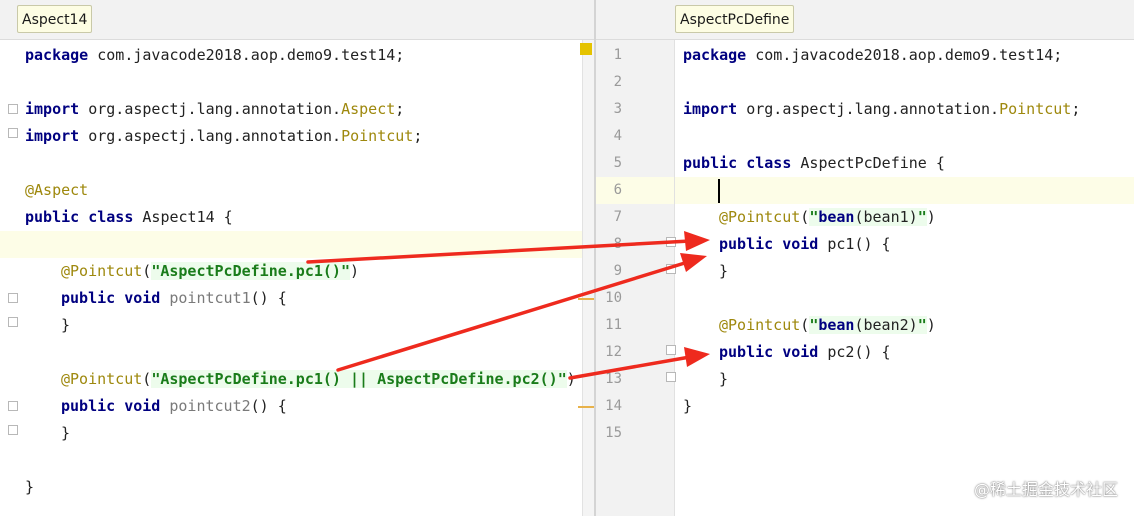  What do you see at coordinates (827, 325) in the screenshot?
I see `code-line: @Pointcut("bean(bean2)")` at bounding box center [827, 325].